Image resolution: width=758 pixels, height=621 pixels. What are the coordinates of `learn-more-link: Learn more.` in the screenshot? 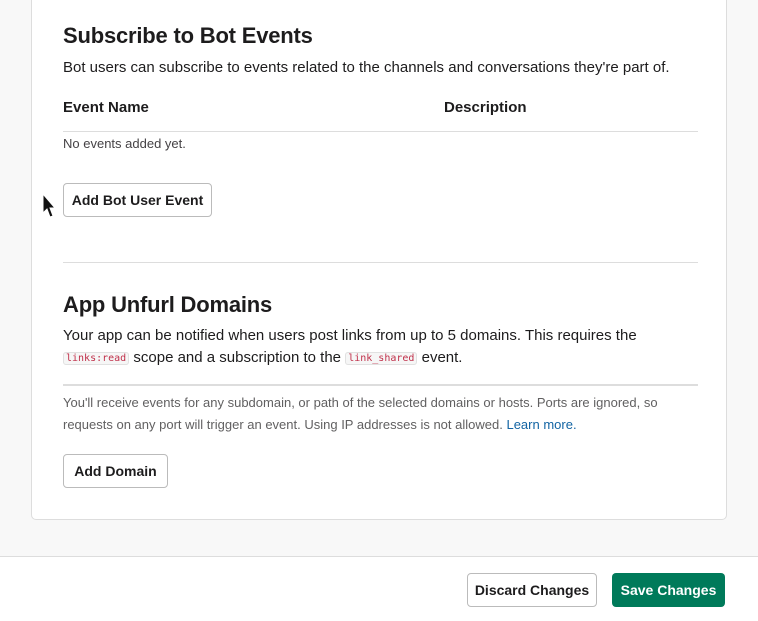 It's located at (541, 424).